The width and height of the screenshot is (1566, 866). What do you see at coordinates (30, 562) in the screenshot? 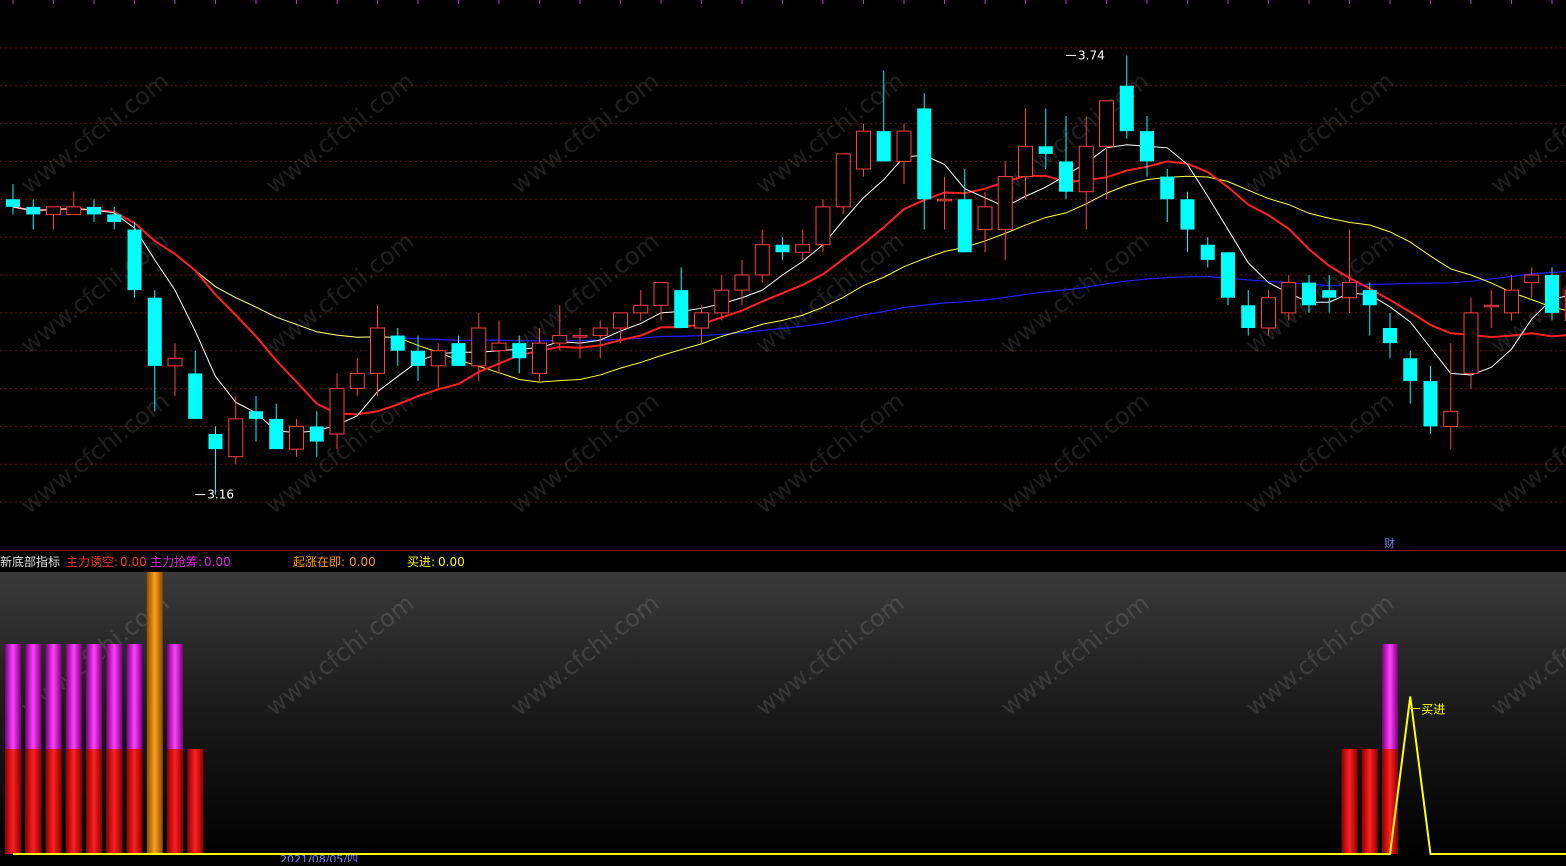
I see `indicator-title: 新底部指标` at bounding box center [30, 562].